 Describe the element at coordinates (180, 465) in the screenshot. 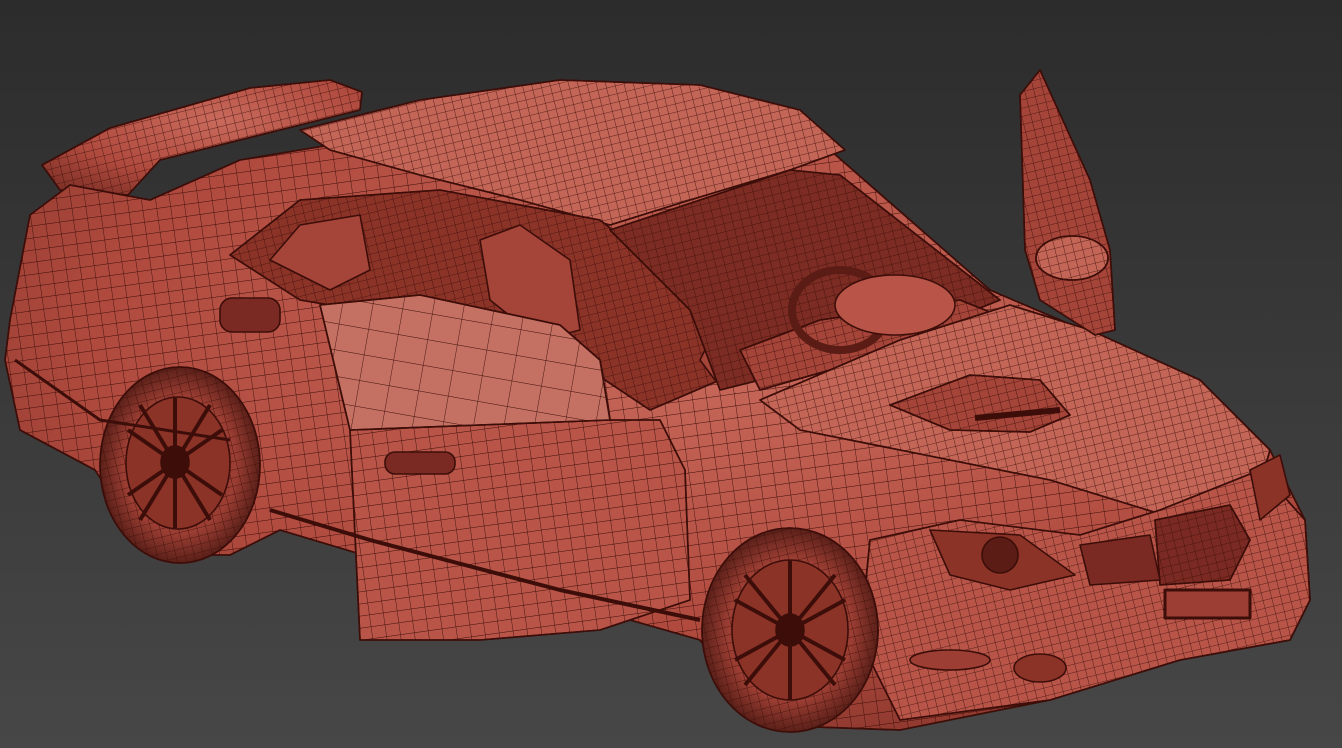

I see `rear-wheel` at that location.